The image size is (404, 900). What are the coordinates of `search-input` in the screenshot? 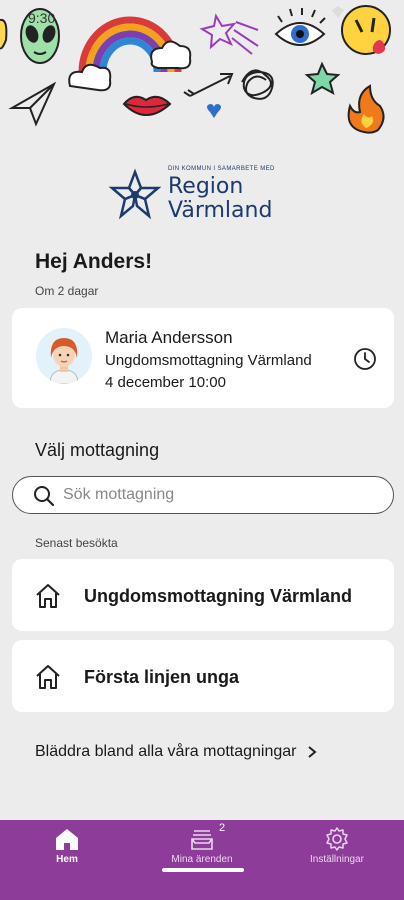 It's located at (218, 494).